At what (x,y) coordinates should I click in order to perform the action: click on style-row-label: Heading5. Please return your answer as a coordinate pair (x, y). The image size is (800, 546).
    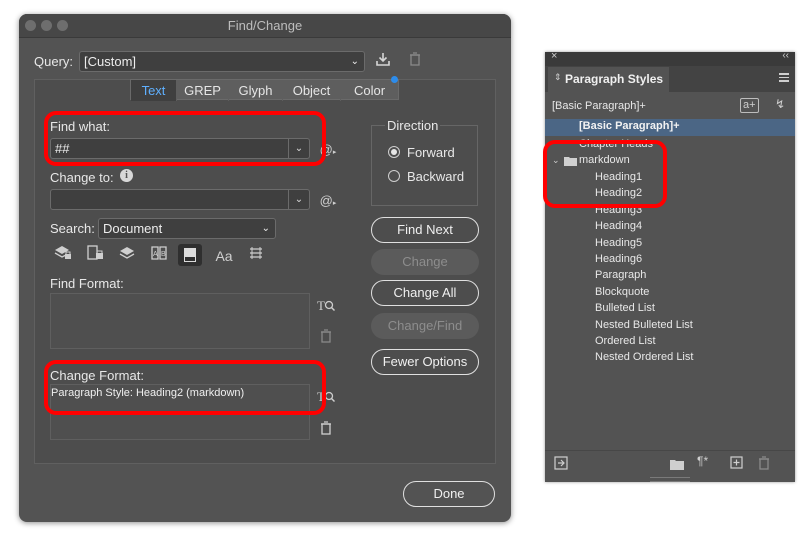
    Looking at the image, I should click on (619, 242).